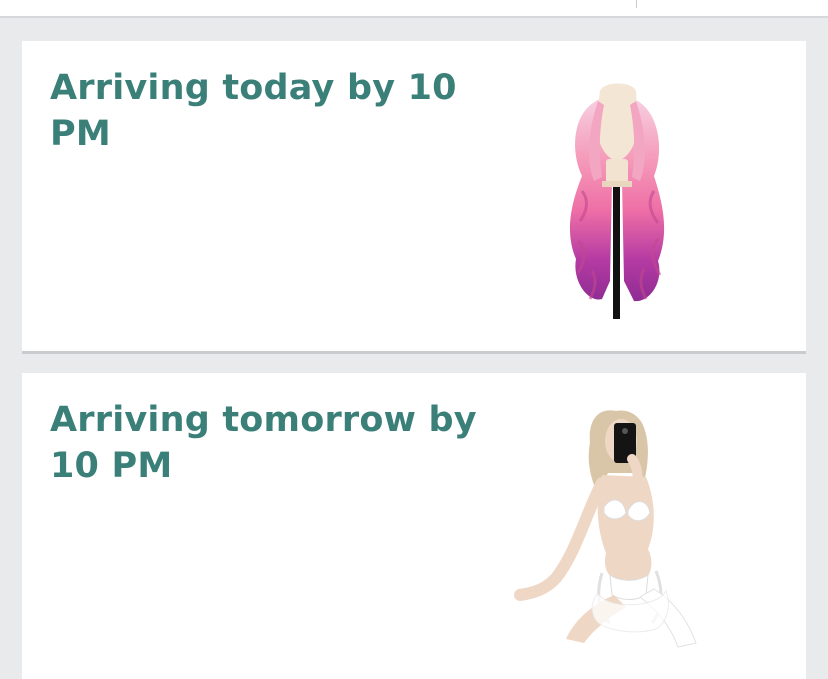 The image size is (828, 679). I want to click on top-header-strip, so click(414, 9).